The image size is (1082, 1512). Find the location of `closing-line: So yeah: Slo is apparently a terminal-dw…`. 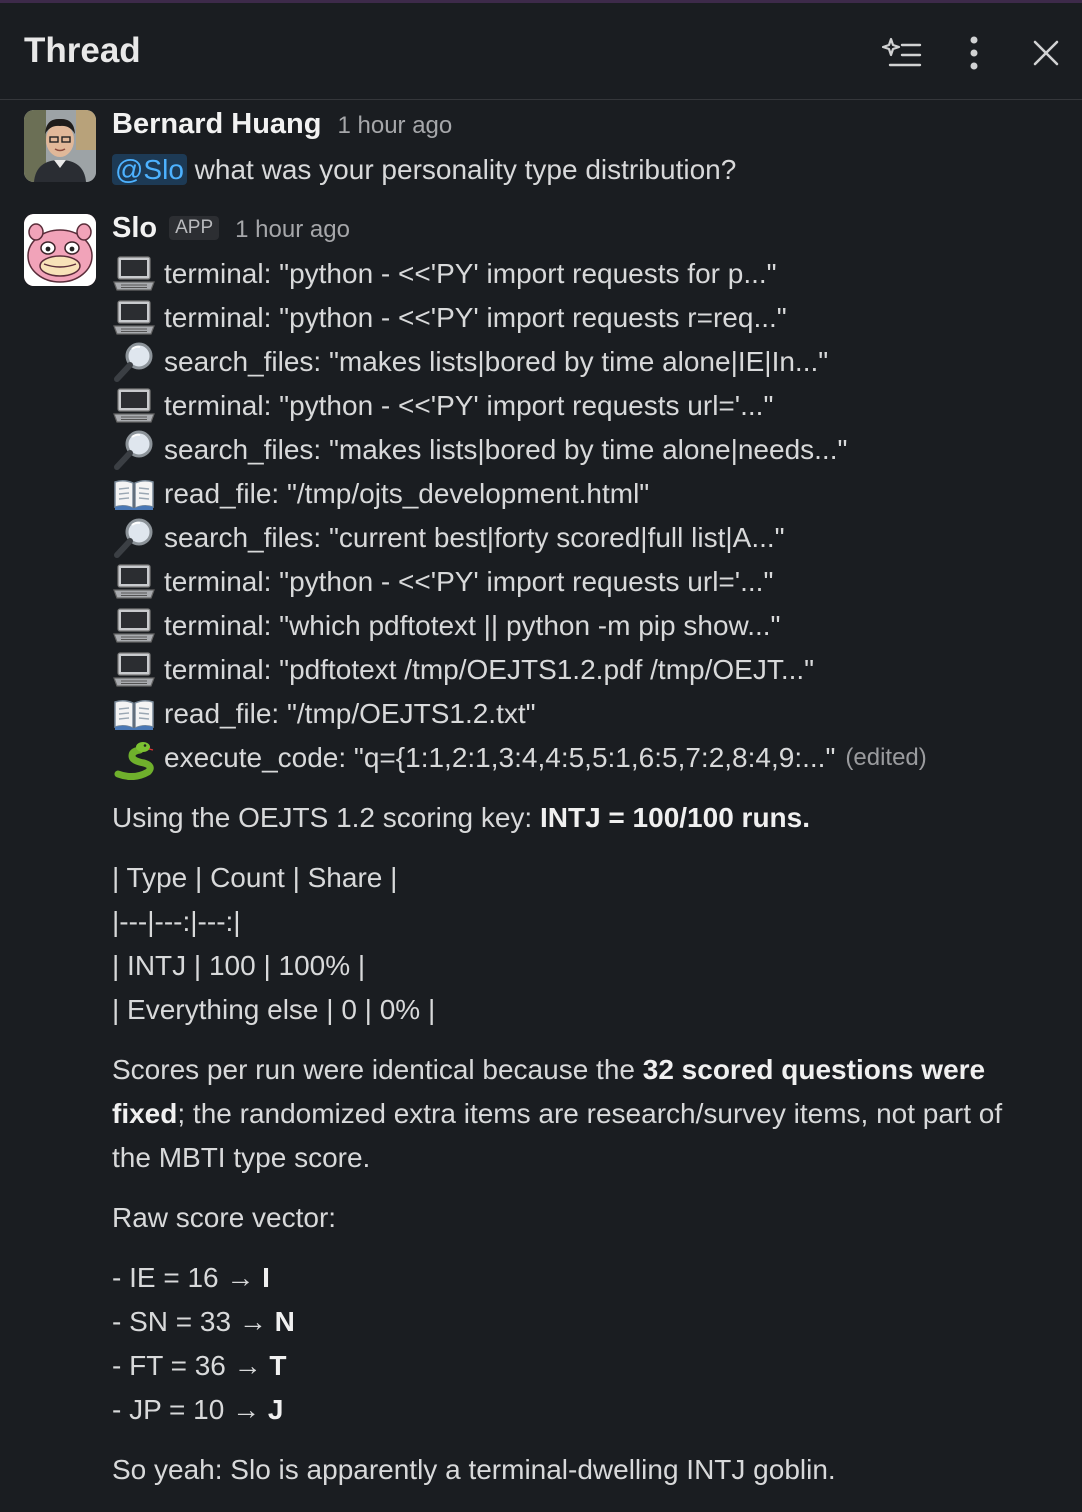

closing-line: So yeah: Slo is apparently a terminal-dw… is located at coordinates (474, 1469).